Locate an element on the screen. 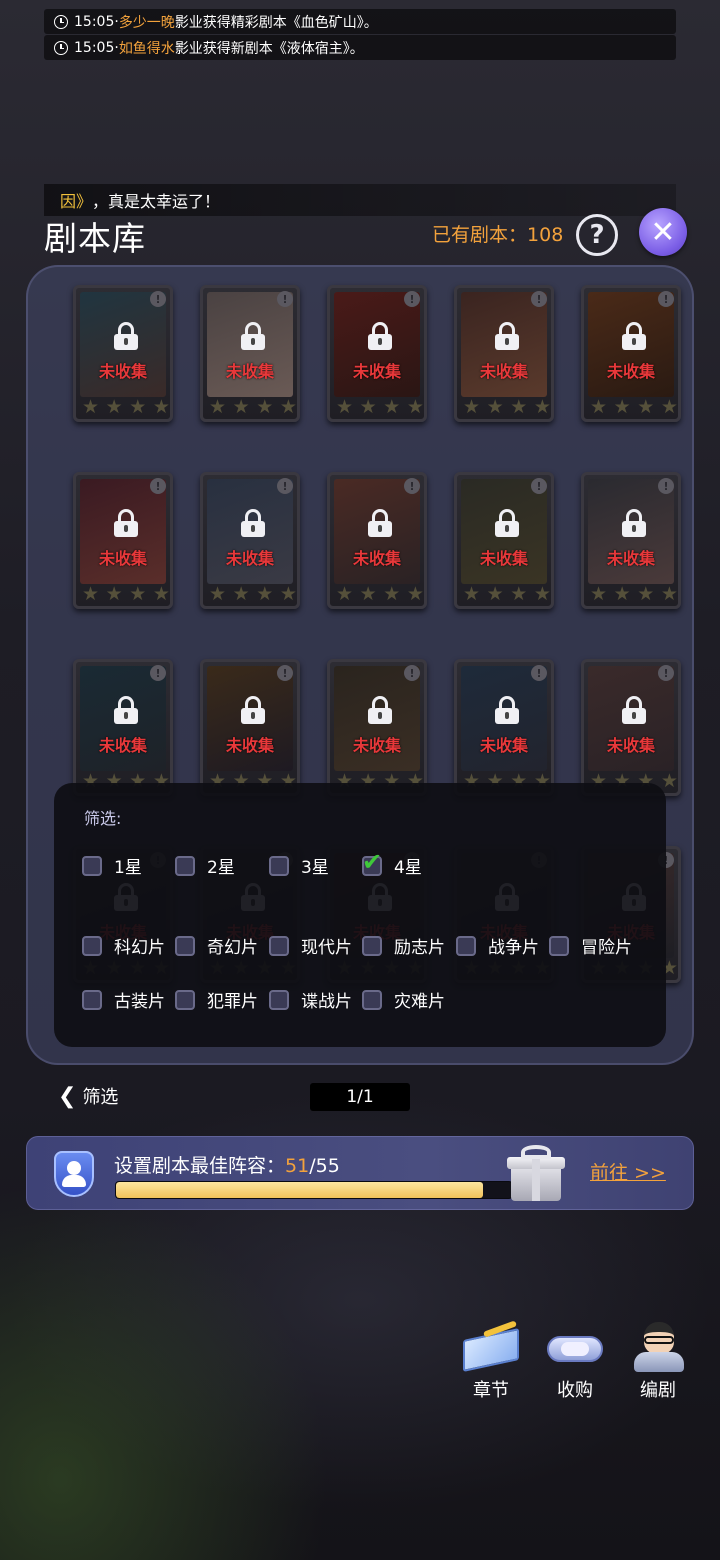 The height and width of the screenshot is (1560, 720). genre-filter-option: 励志片 is located at coordinates (403, 945).